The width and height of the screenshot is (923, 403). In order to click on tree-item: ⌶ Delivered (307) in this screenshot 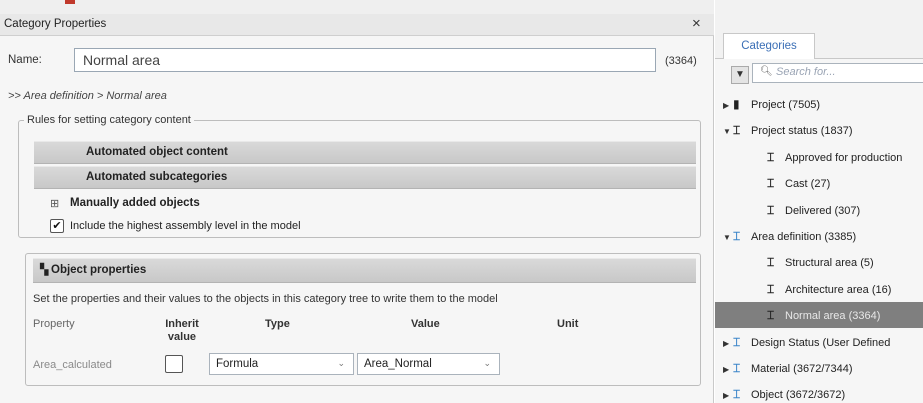, I will do `click(819, 210)`.